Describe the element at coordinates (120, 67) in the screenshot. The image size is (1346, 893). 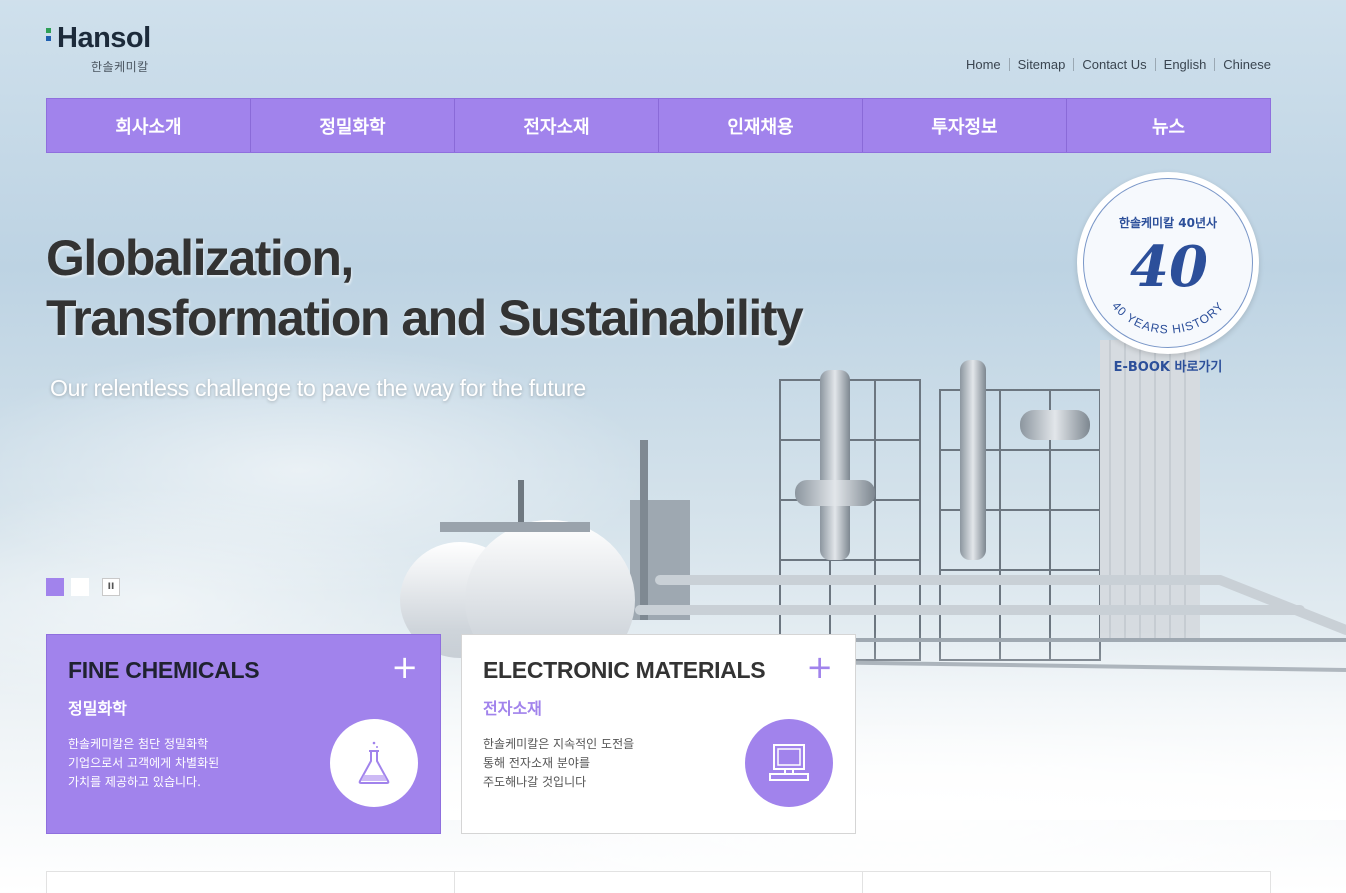
I see `logo-subtitle: 한솔케미칼` at that location.